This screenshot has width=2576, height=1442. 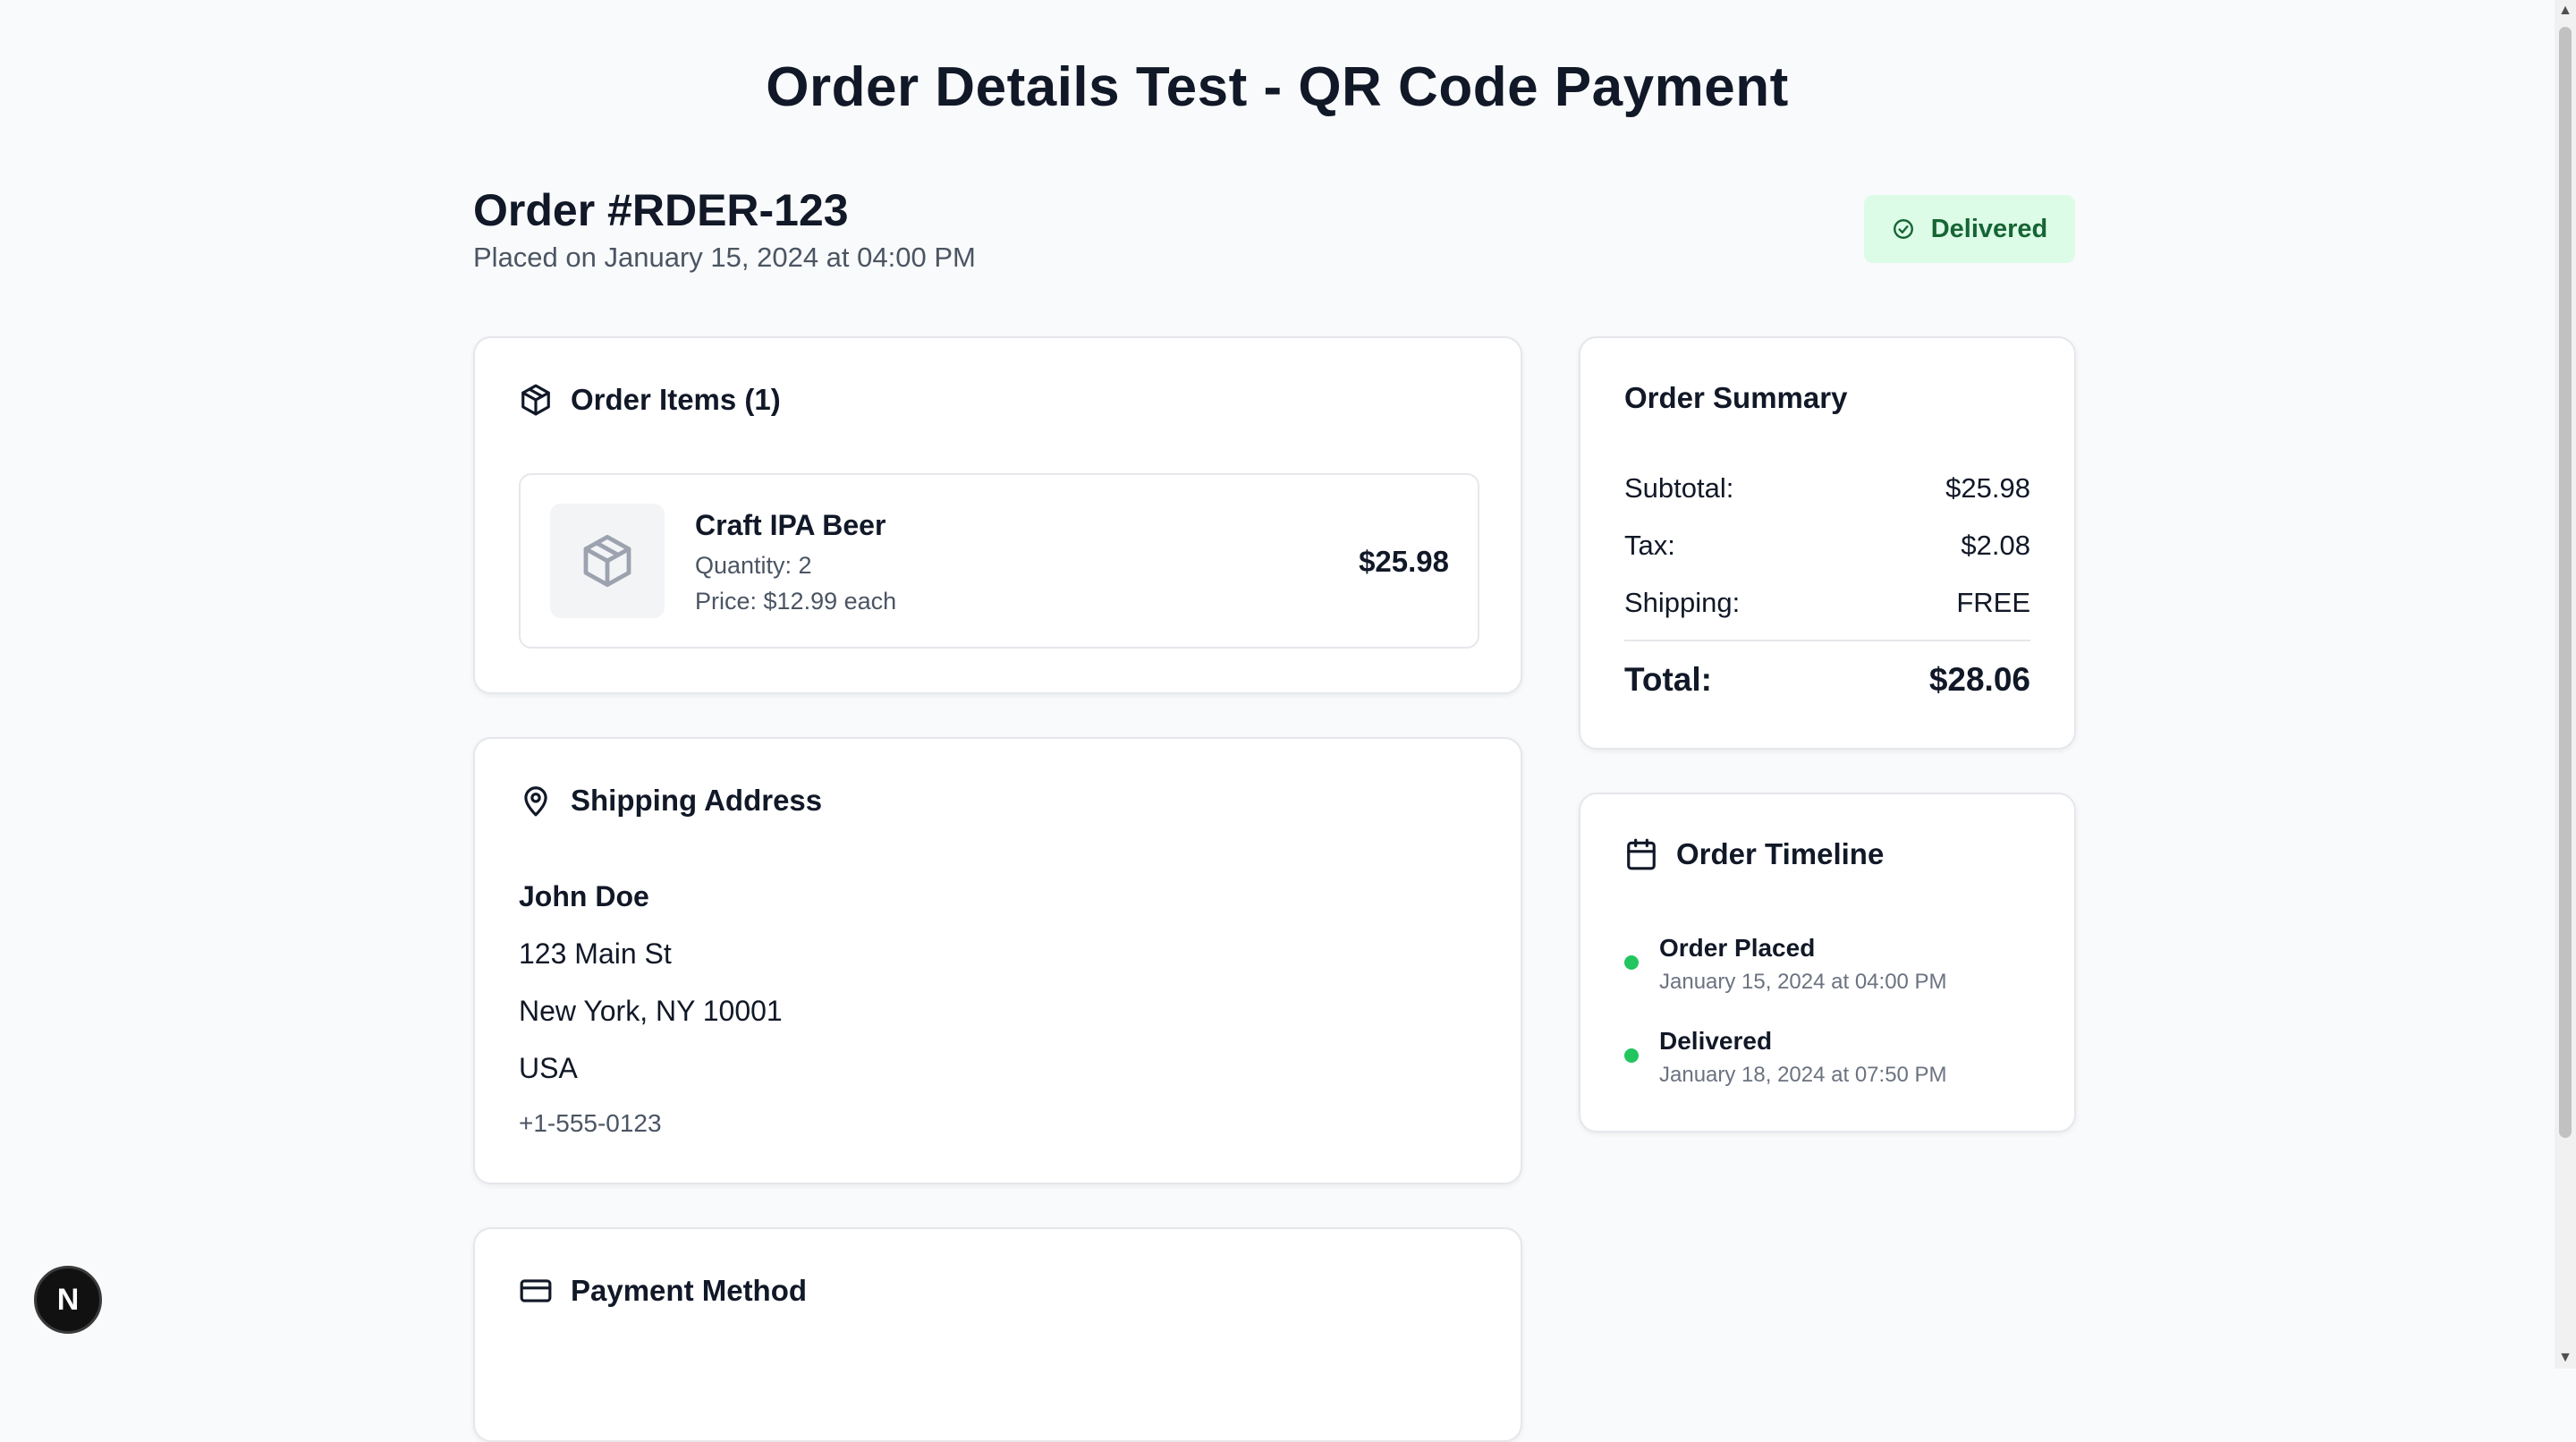 I want to click on status-label: Delivered, so click(x=1989, y=228).